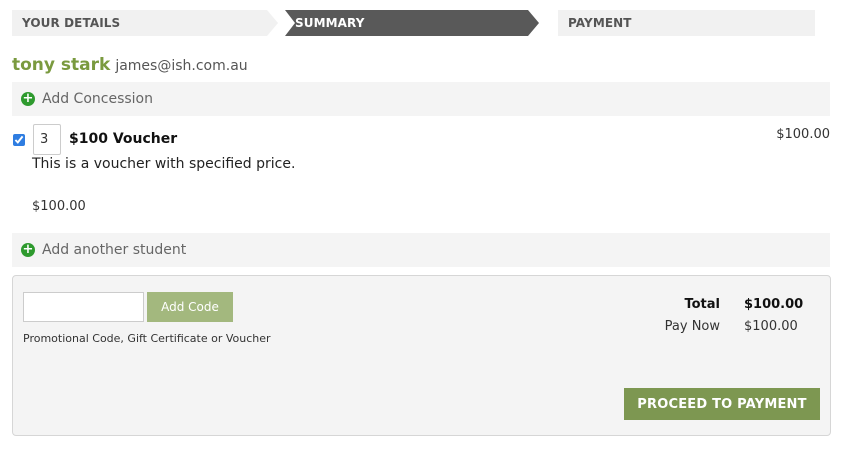 The height and width of the screenshot is (453, 857). I want to click on pay-now-value: $100.00, so click(771, 326).